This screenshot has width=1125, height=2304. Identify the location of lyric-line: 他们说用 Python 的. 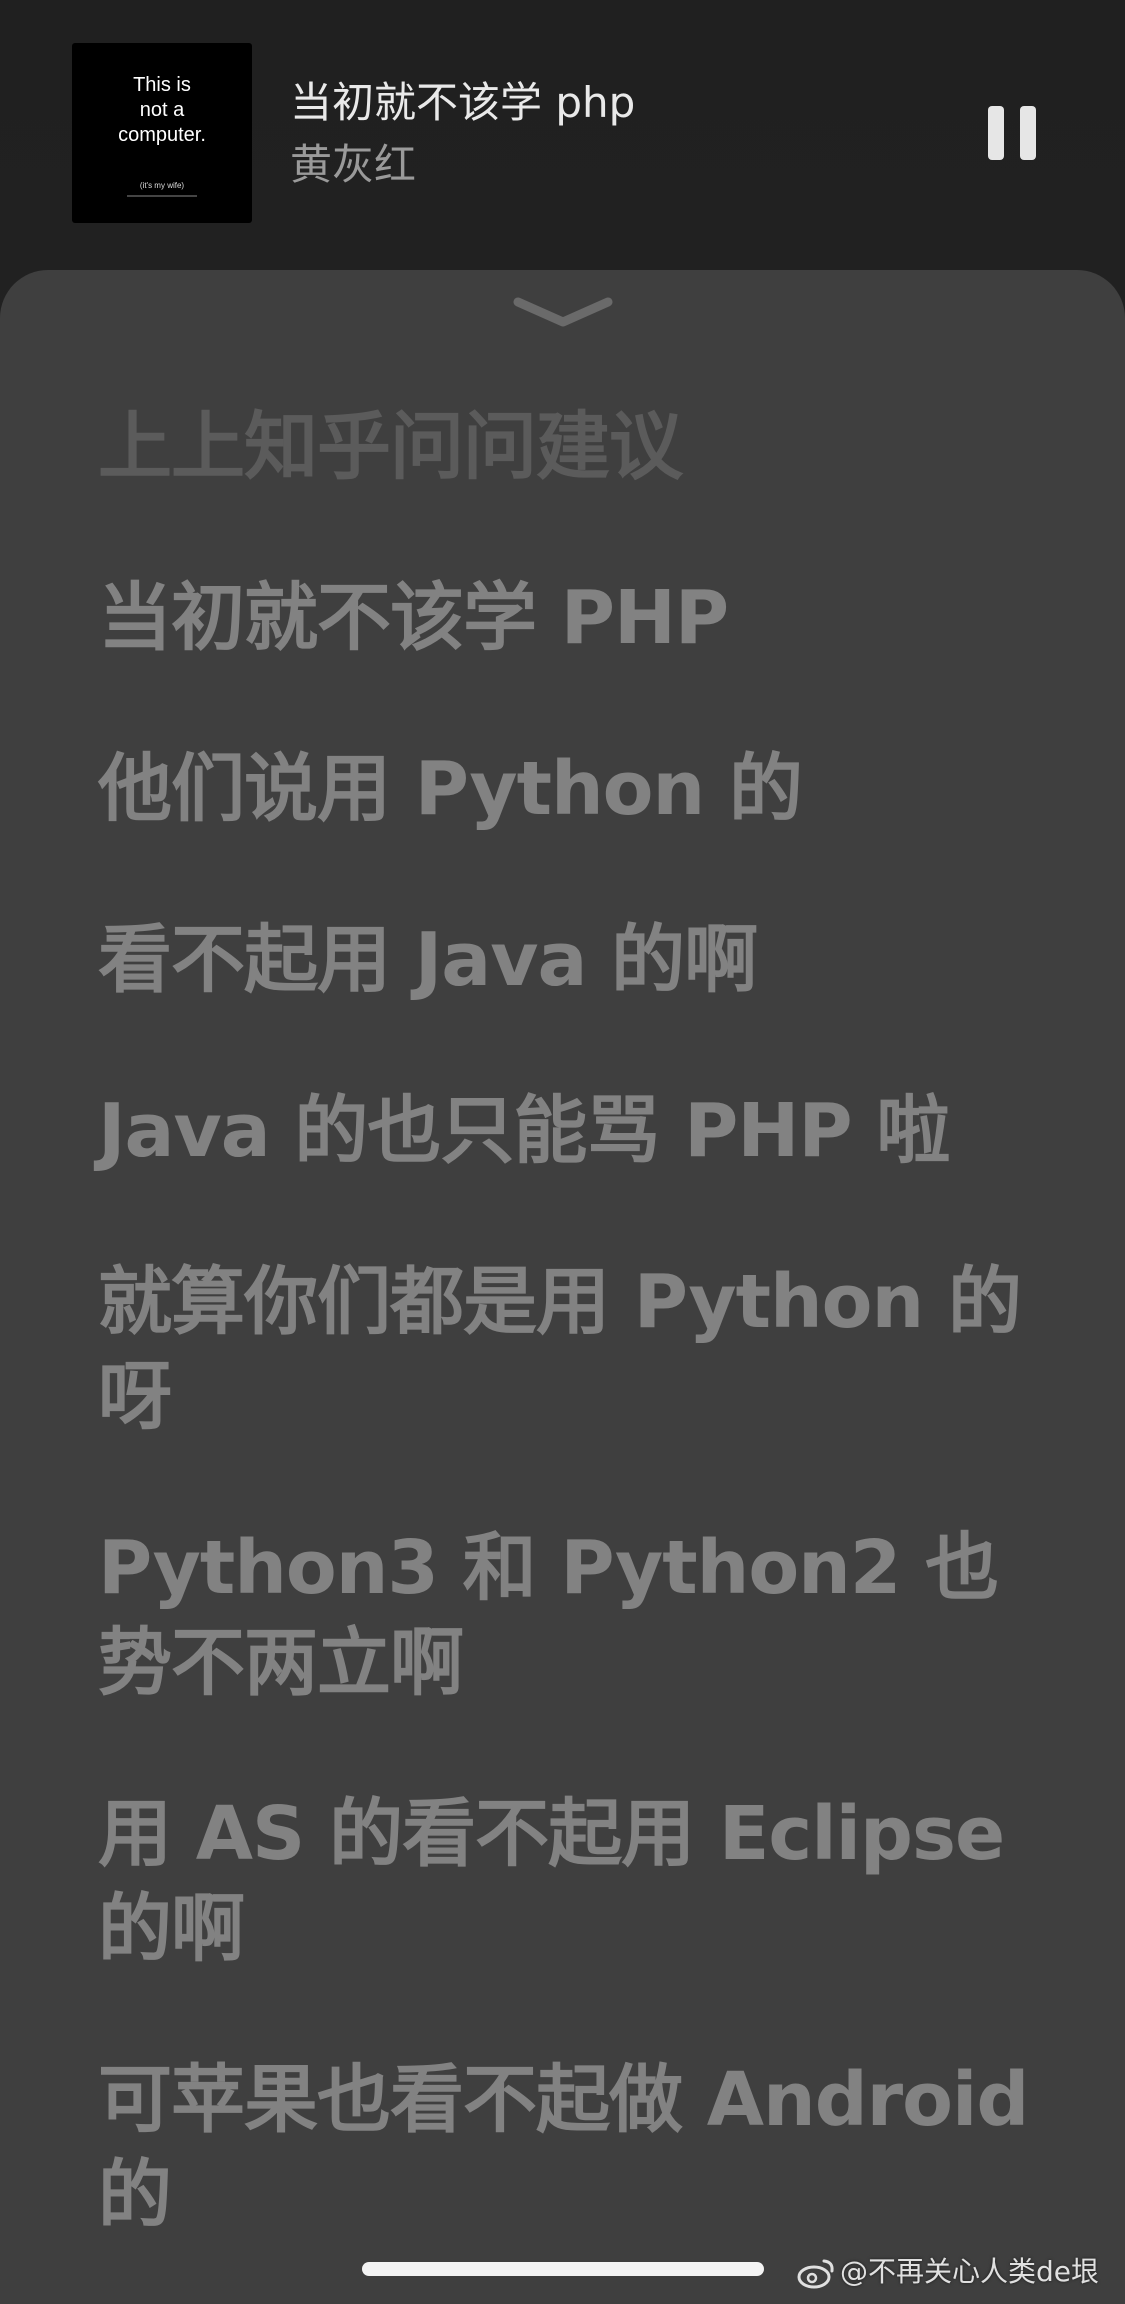
(573, 789).